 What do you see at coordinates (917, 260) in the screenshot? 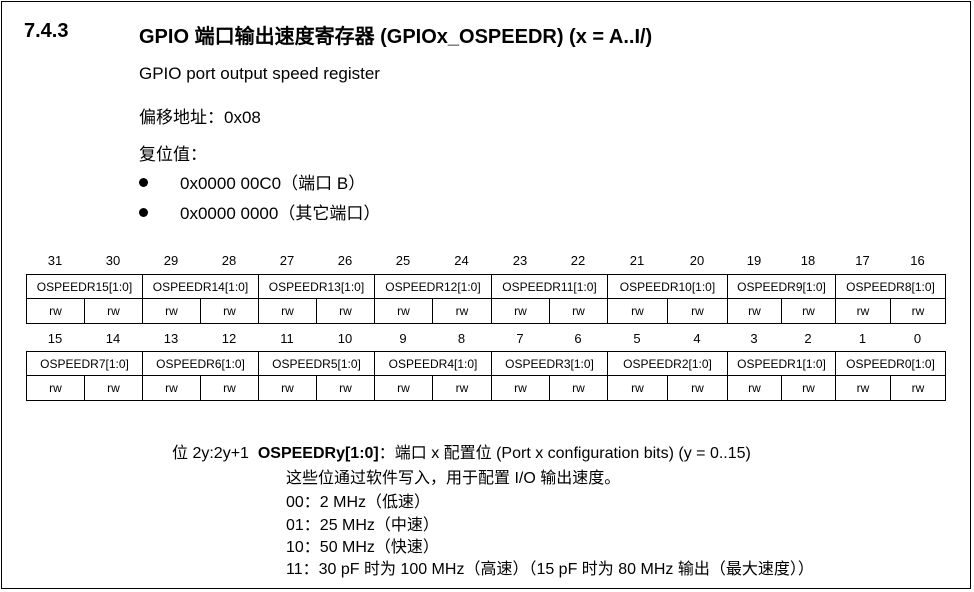
I see `bit-number: 16` at bounding box center [917, 260].